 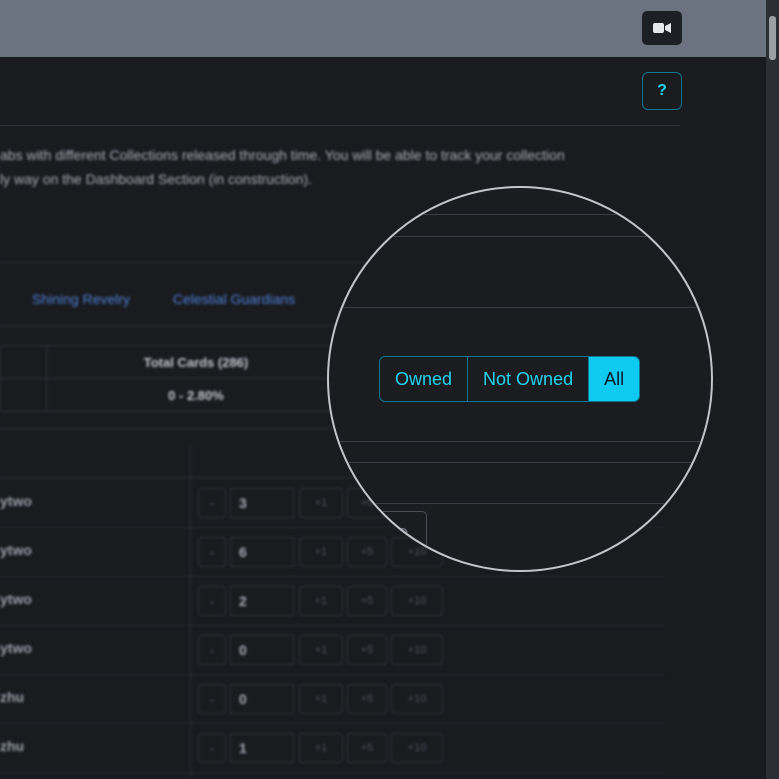 What do you see at coordinates (529, 379) in the screenshot?
I see `filter-not-owned-button: Not Owned` at bounding box center [529, 379].